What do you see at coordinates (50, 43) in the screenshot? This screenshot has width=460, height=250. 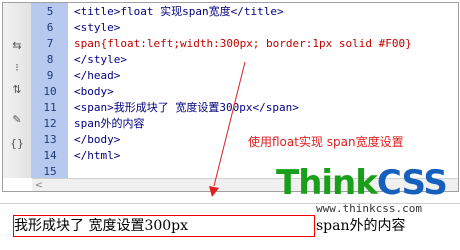 I see `line-number: 7` at bounding box center [50, 43].